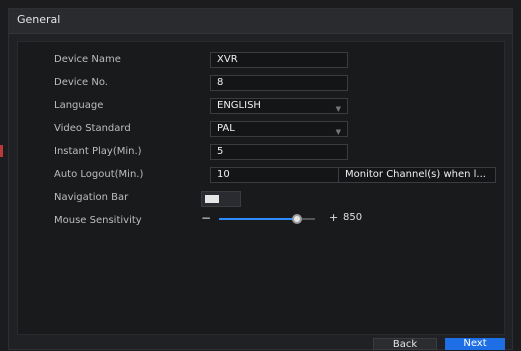  What do you see at coordinates (206, 218) in the screenshot?
I see `decrease-button: −` at bounding box center [206, 218].